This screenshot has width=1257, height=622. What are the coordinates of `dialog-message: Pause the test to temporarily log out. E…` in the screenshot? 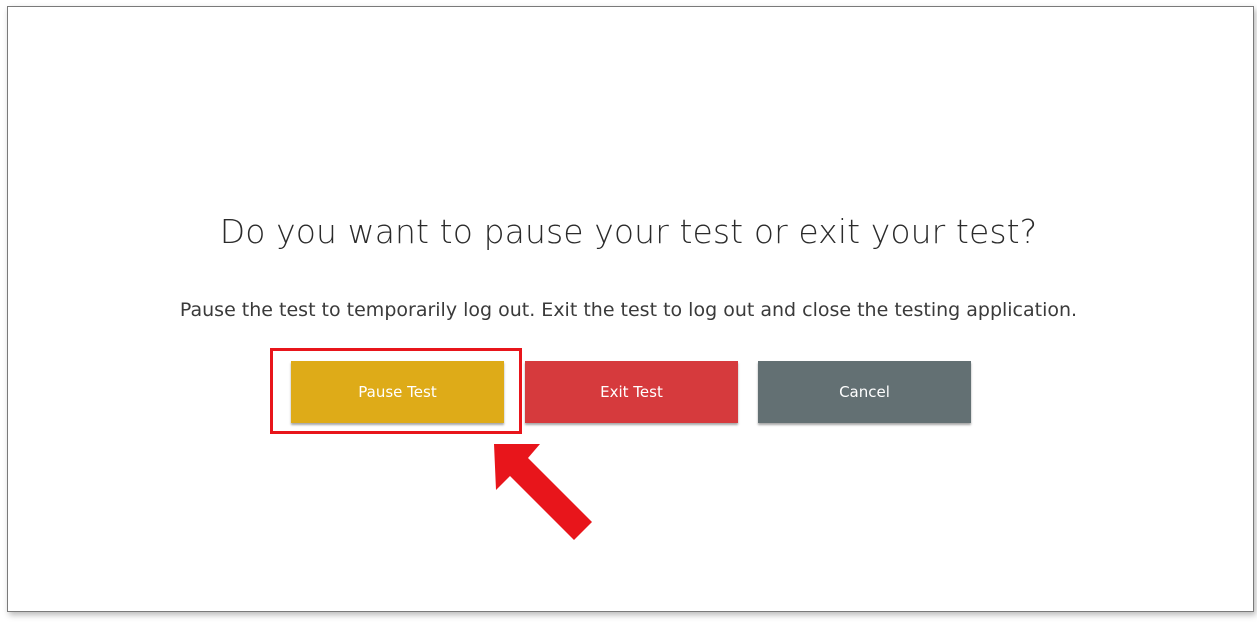 It's located at (628, 310).